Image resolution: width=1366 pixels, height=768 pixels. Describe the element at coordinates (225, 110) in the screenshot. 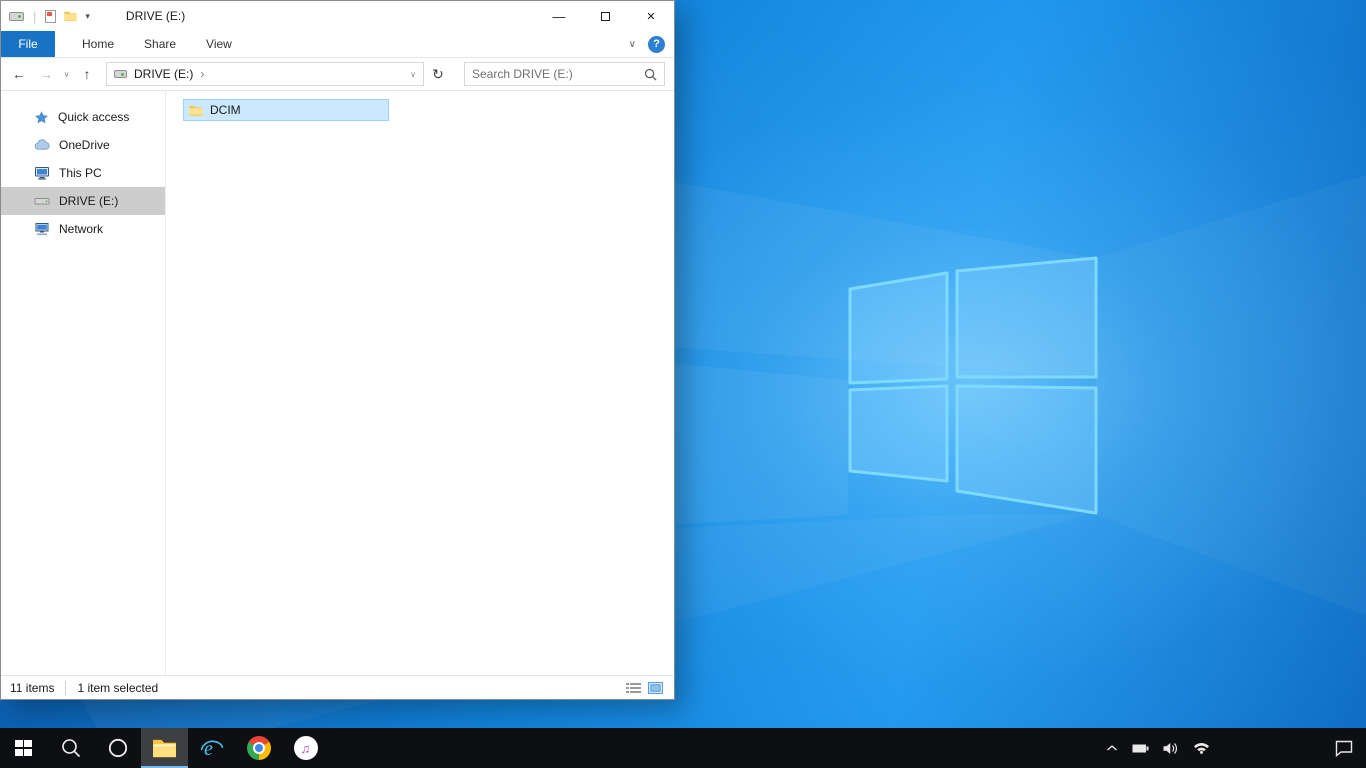

I see `file-item-label: DCIM` at that location.